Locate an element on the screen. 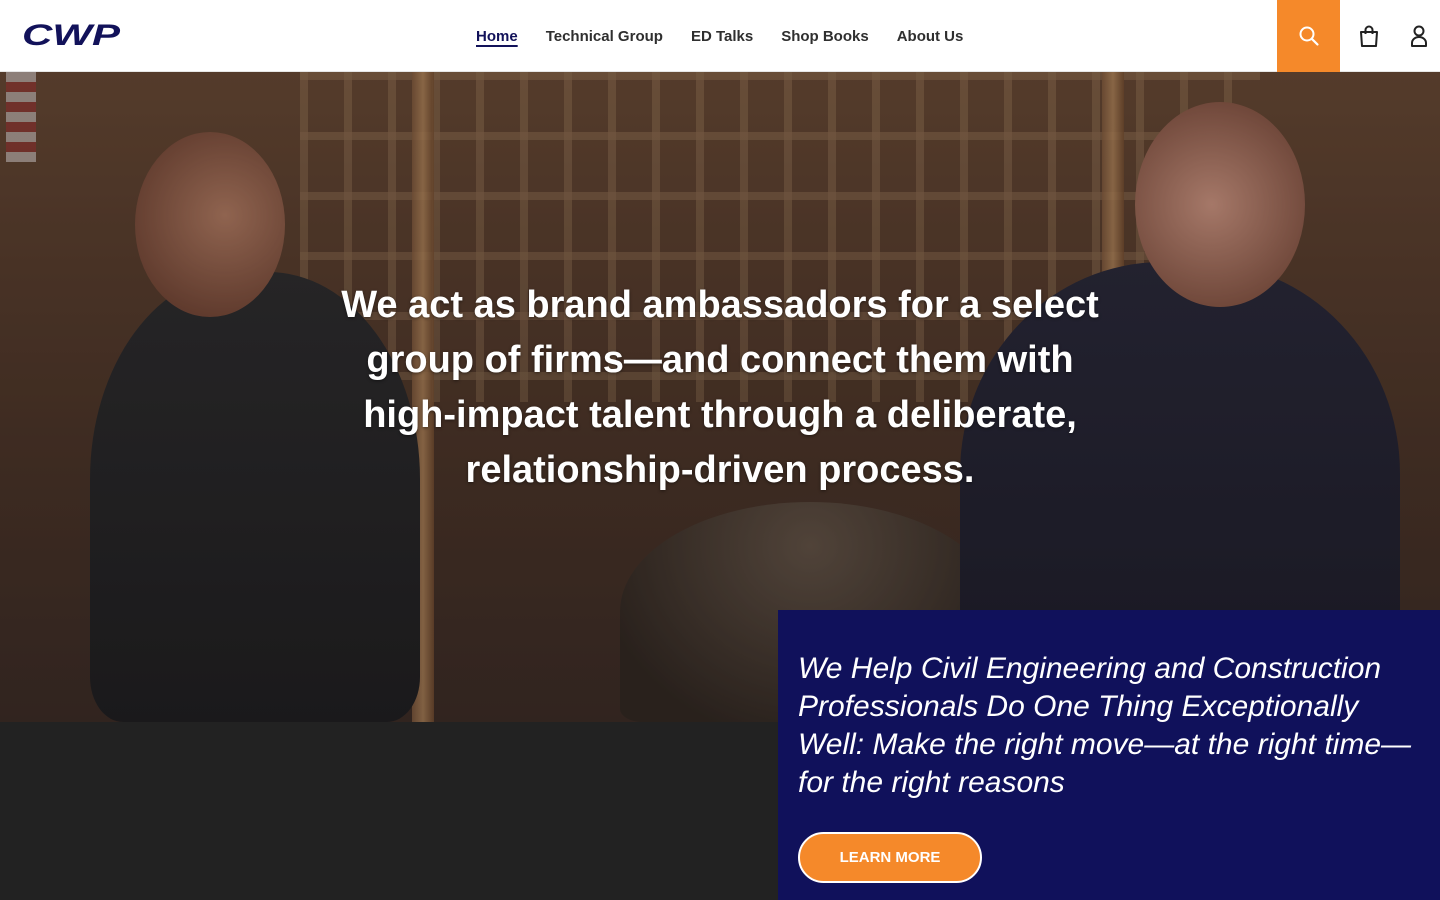 Image resolution: width=1440 pixels, height=900 pixels. cwp-logo: CWP is located at coordinates (72, 35).